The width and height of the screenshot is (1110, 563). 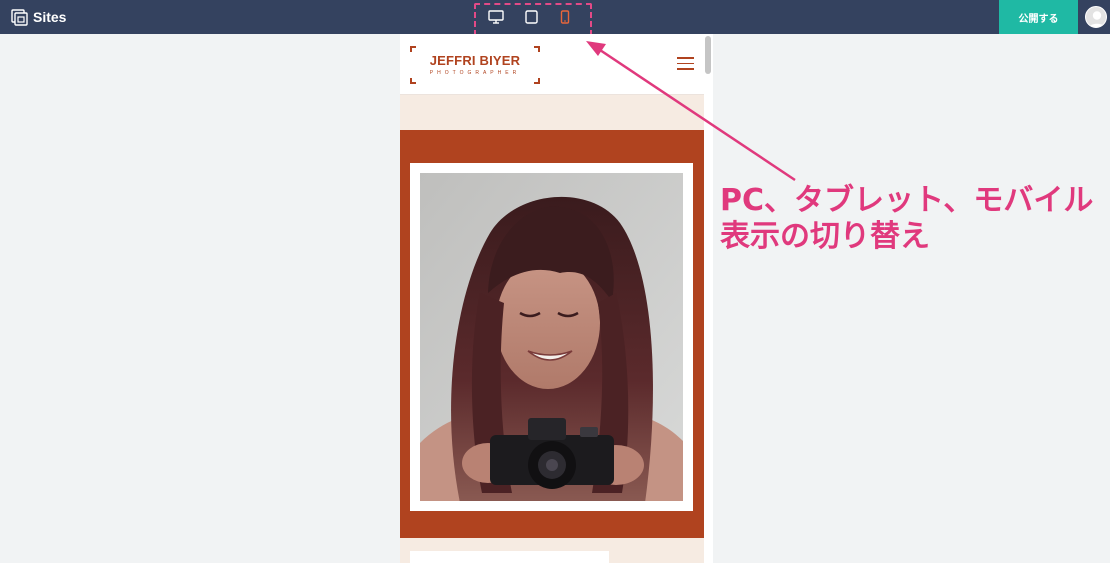 I want to click on site-header: JEFFRI BIYER PHOTOGRAPHER, so click(x=552, y=64).